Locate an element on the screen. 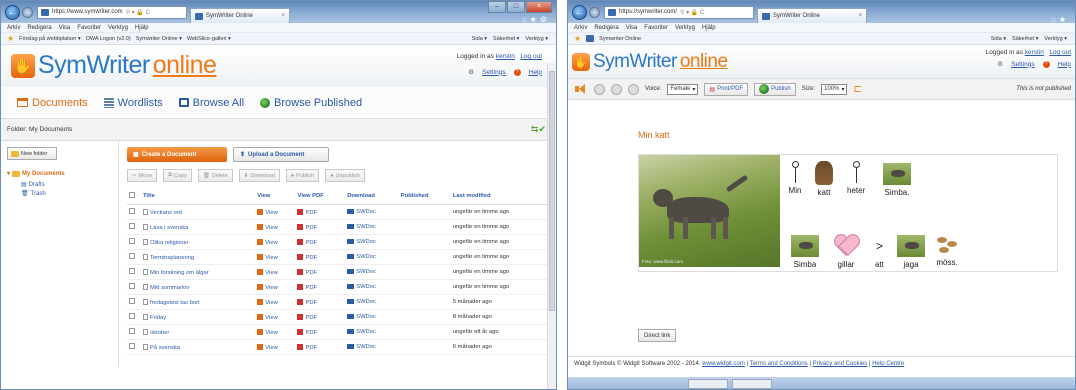 This screenshot has width=1076, height=390. table-row: oktober View PDF SWDoc ungefär ett år ago is located at coordinates (338, 332).